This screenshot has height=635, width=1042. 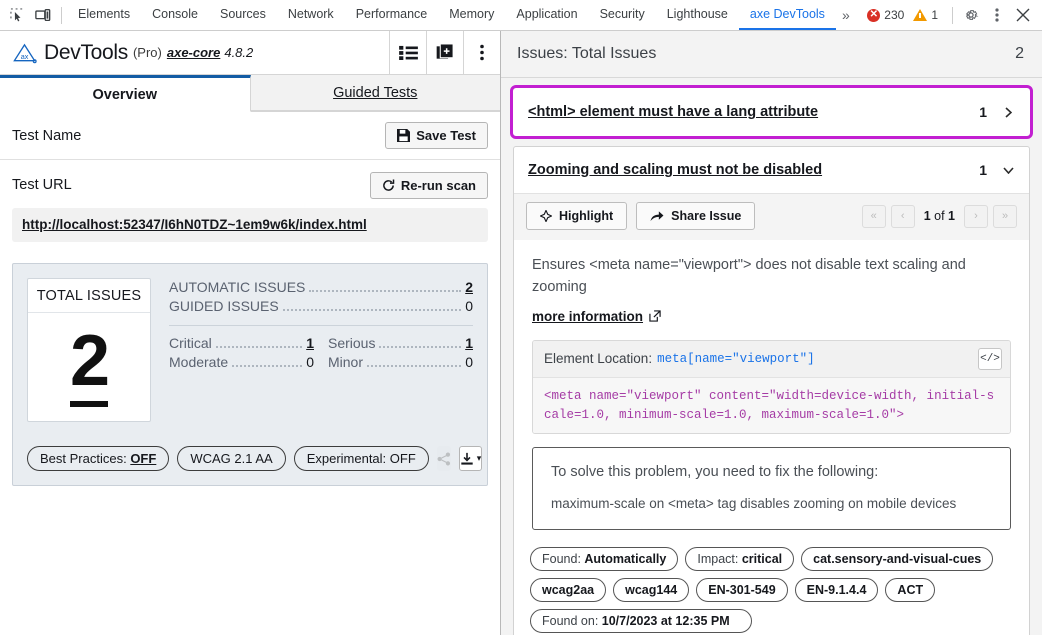 I want to click on error-count: 230, so click(x=894, y=15).